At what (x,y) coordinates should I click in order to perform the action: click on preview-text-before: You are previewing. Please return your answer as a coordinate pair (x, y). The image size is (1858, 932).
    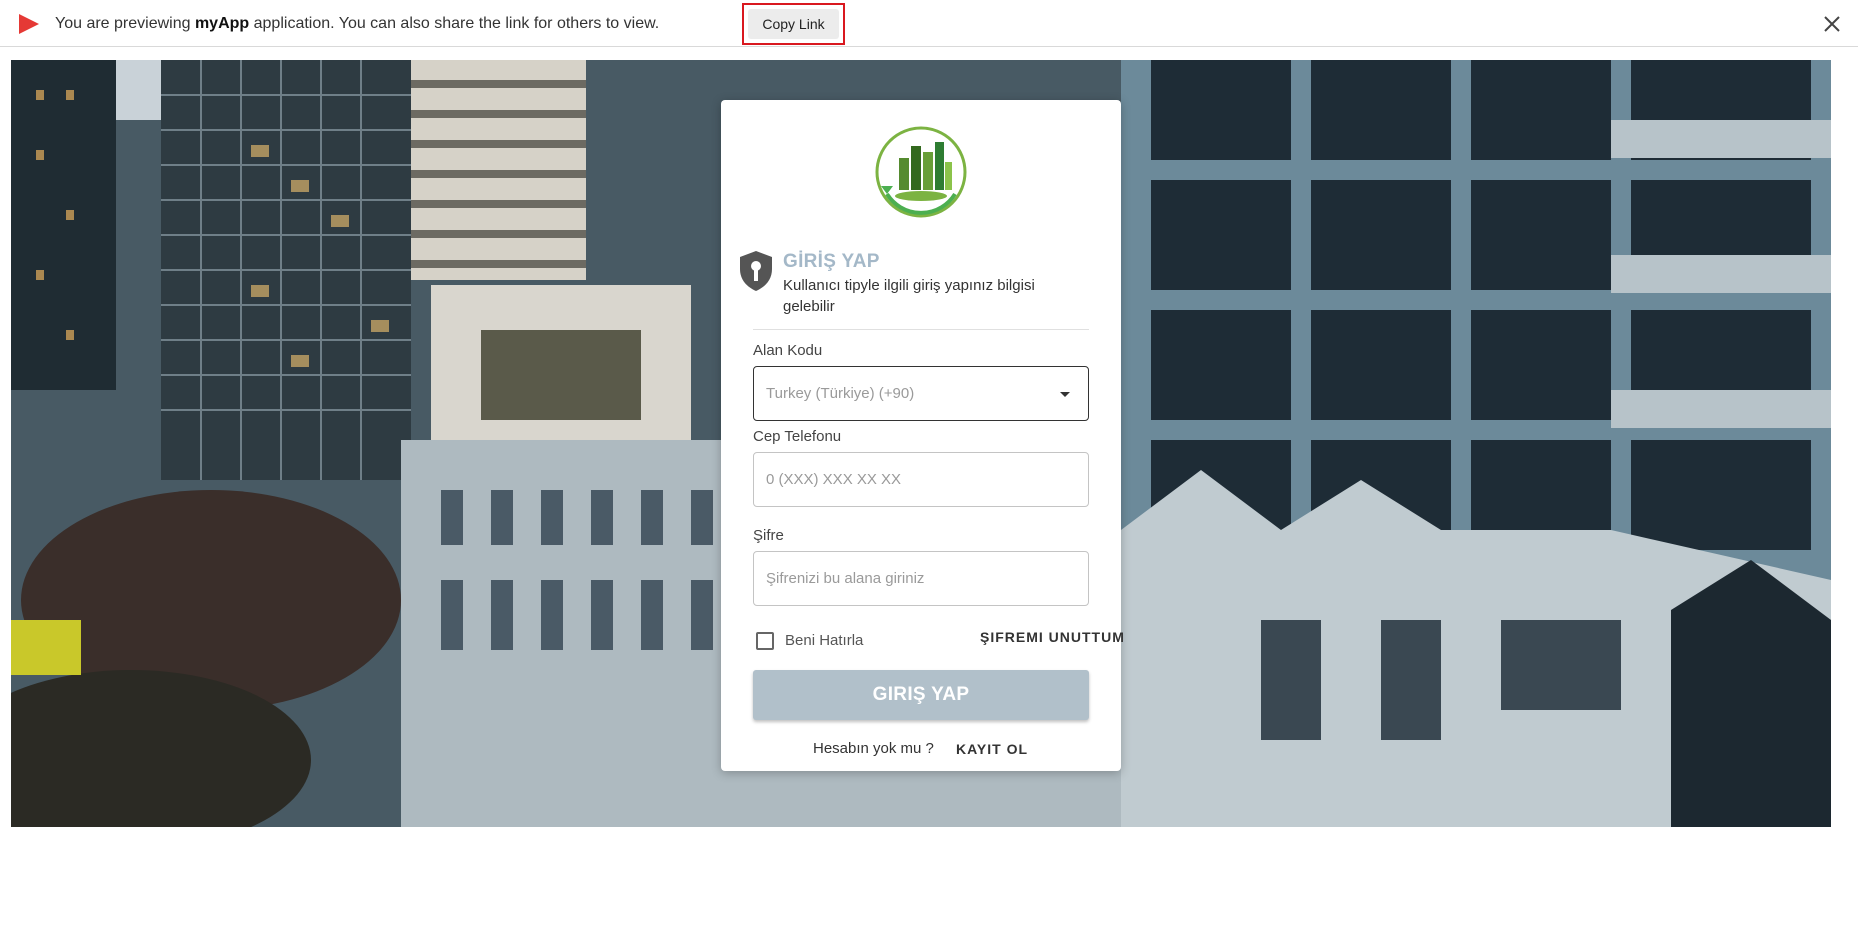
    Looking at the image, I should click on (125, 23).